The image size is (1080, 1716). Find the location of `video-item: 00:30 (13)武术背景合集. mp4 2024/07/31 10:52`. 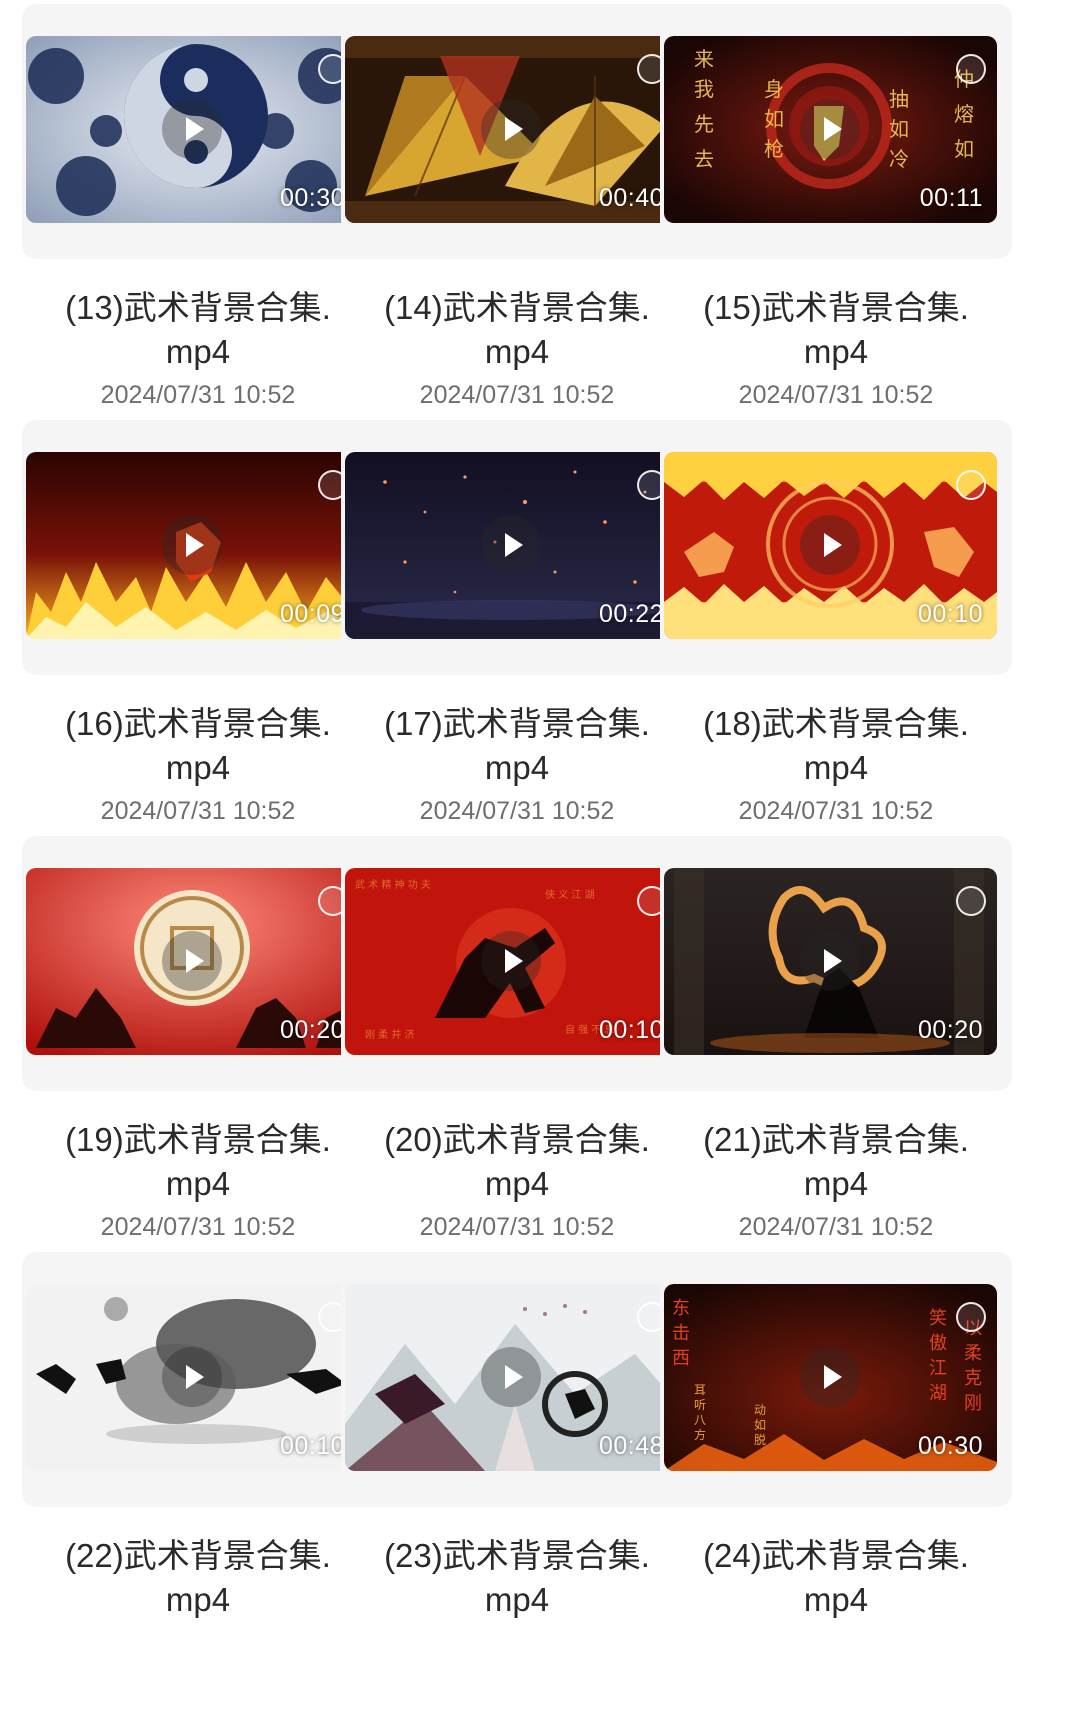

video-item: 00:30 (13)武术背景合集. mp4 2024/07/31 10:52 is located at coordinates (198, 233).